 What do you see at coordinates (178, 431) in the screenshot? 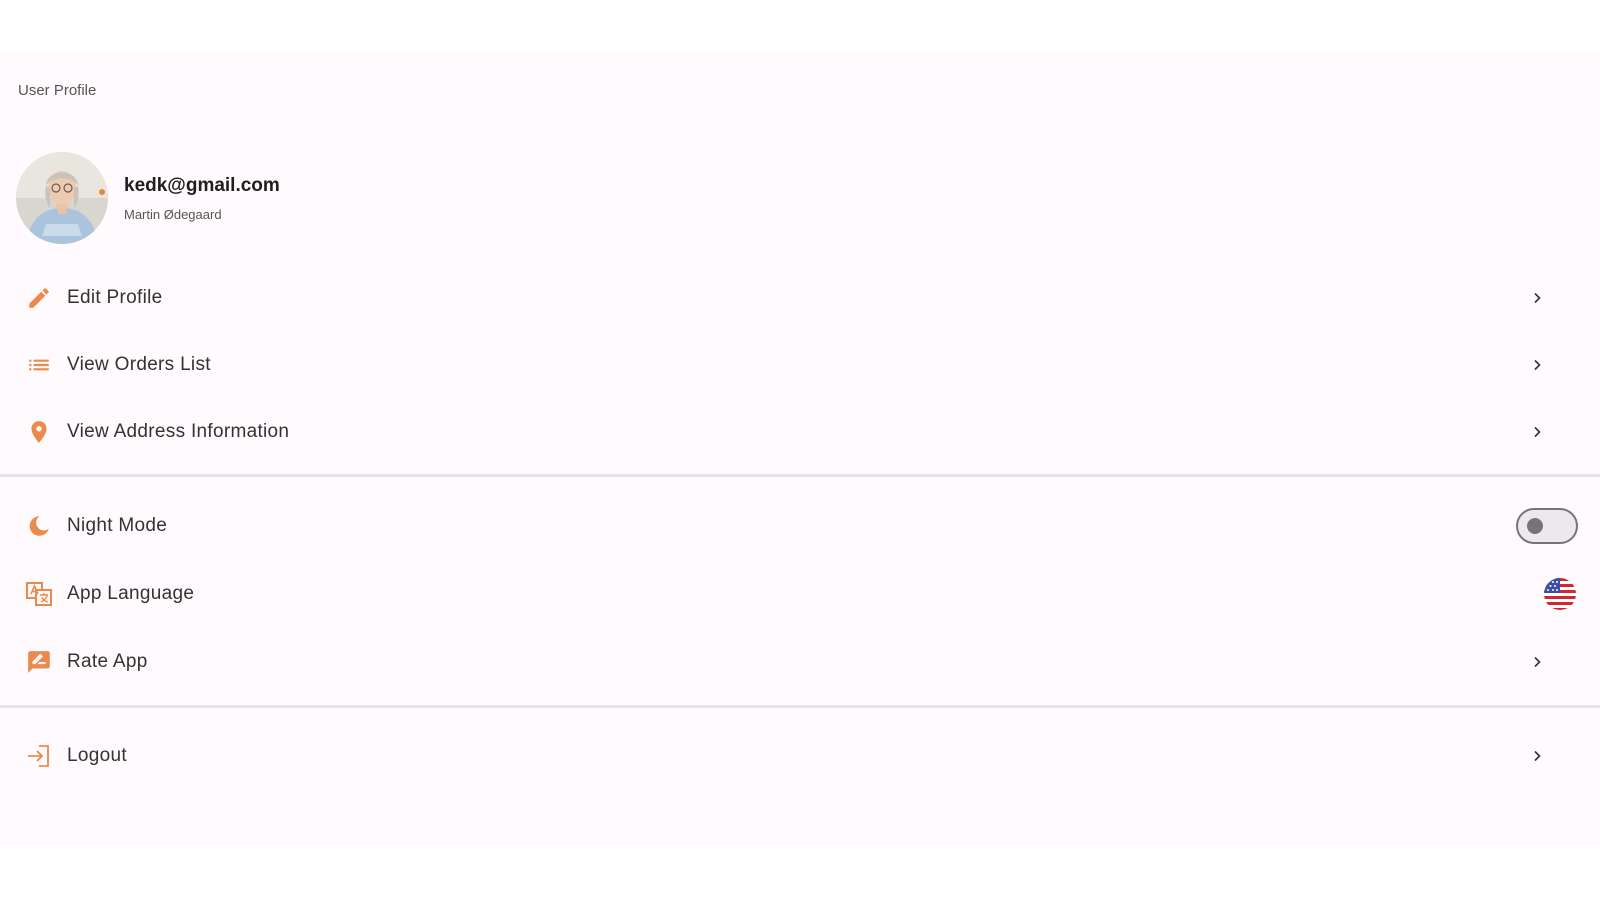
I see `menu-item-label: View Address Information` at bounding box center [178, 431].